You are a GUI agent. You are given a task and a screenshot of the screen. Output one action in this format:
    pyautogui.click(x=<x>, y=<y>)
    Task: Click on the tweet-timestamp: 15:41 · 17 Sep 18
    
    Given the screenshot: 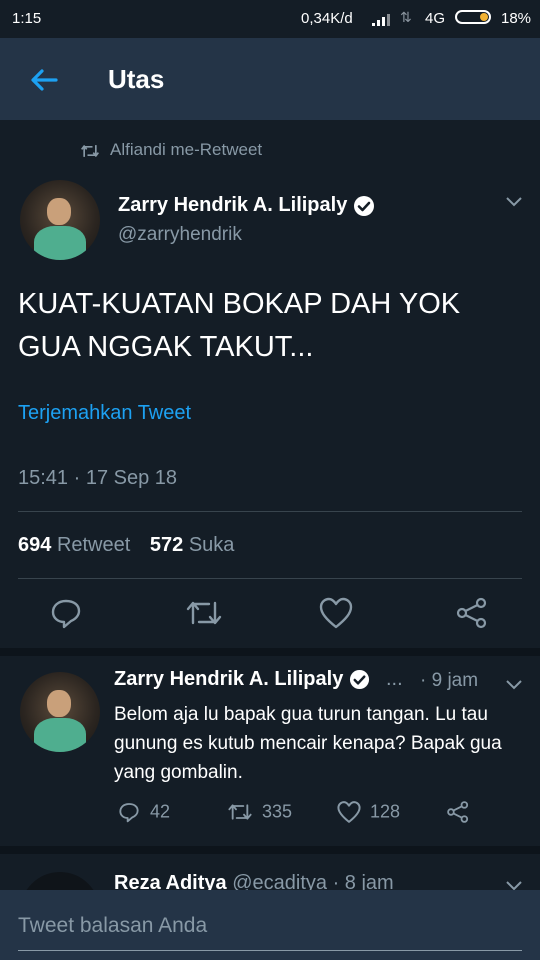 What is the action you would take?
    pyautogui.click(x=98, y=478)
    